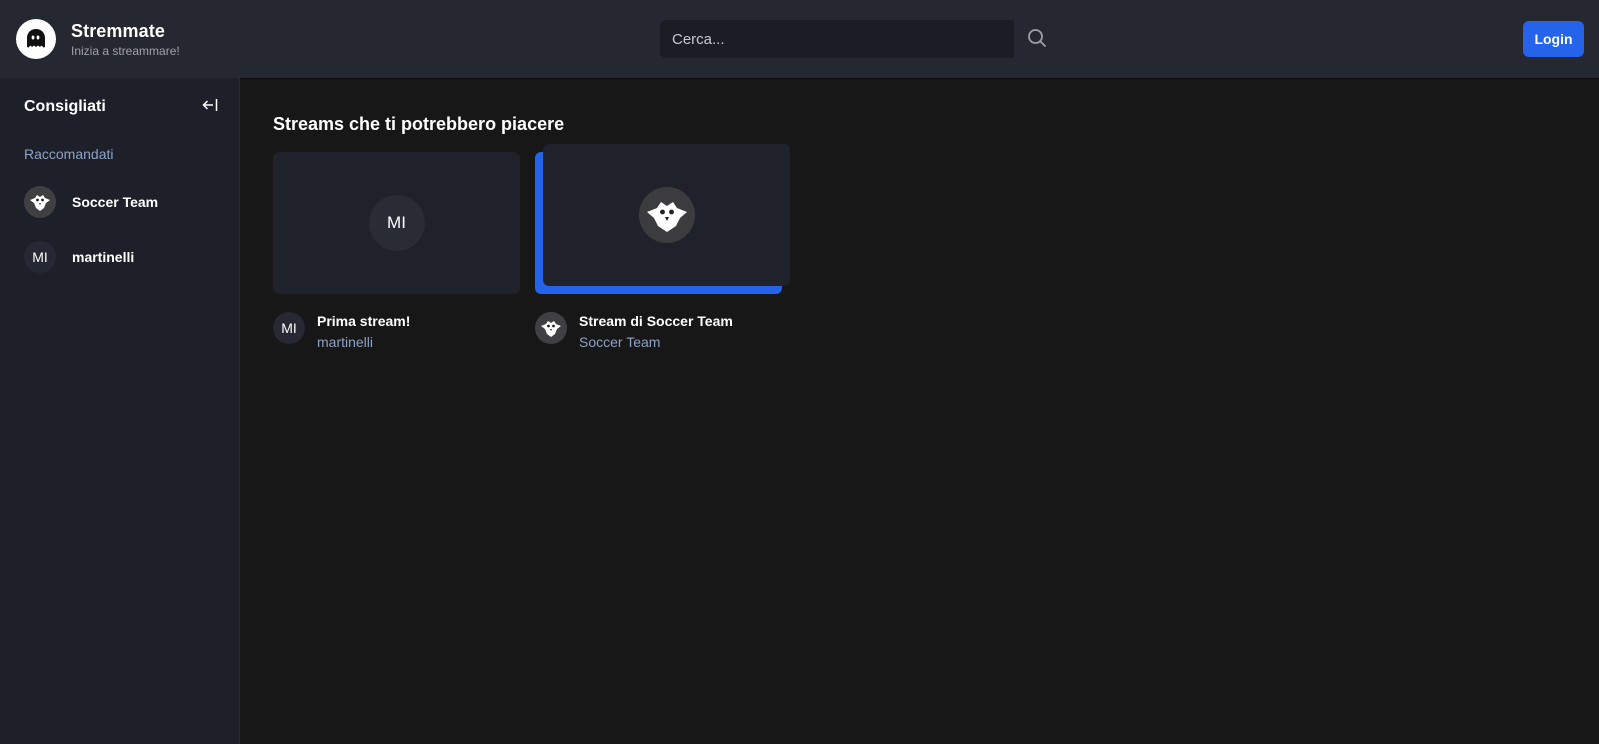  Describe the element at coordinates (69, 154) in the screenshot. I see `sidebar-section-label: Raccomandati` at that location.